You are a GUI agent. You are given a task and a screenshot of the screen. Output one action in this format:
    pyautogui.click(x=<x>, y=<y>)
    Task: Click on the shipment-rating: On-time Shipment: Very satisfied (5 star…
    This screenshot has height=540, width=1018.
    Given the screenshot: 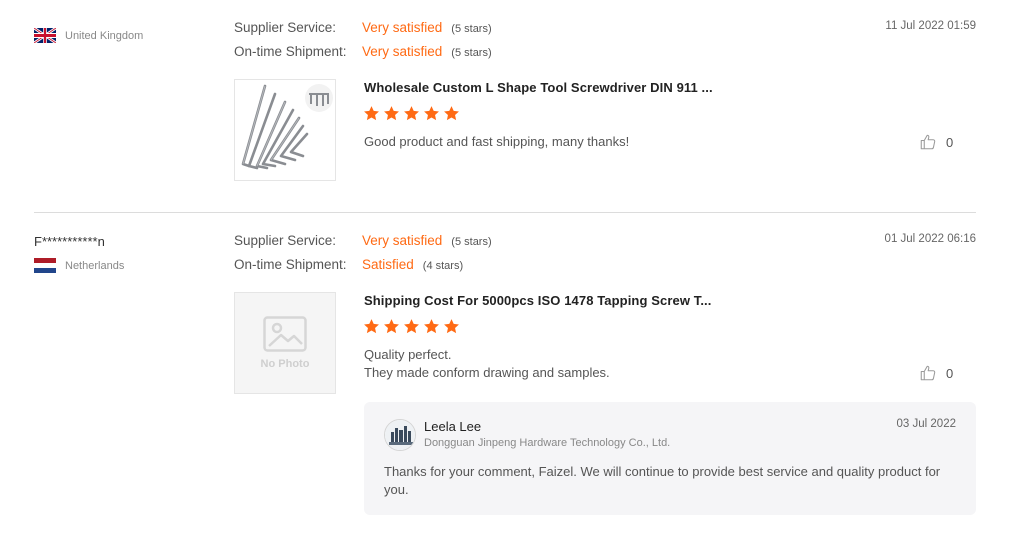 What is the action you would take?
    pyautogui.click(x=363, y=51)
    